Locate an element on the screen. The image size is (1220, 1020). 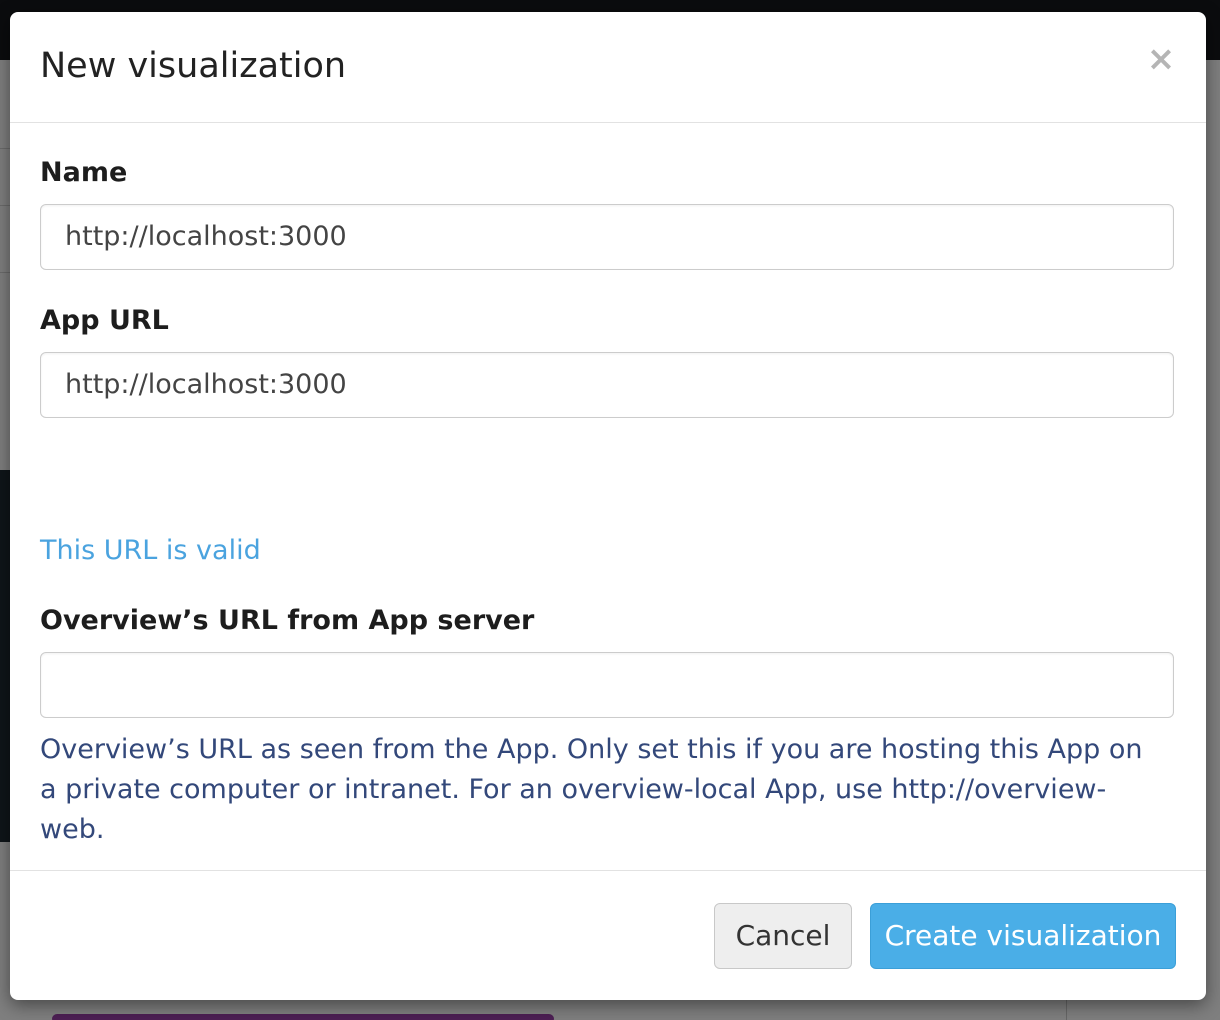
cancel-button: Cancel is located at coordinates (783, 936).